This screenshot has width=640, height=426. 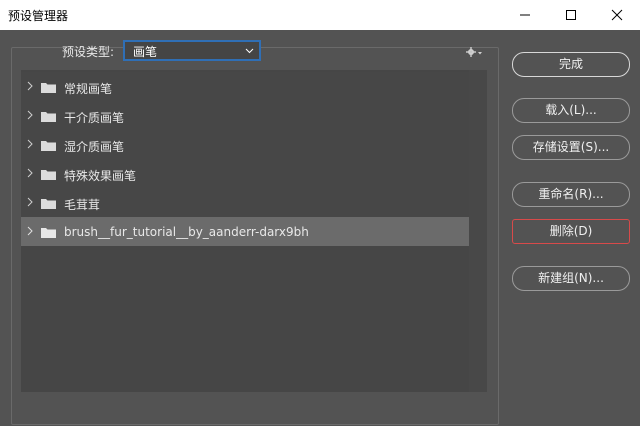 I want to click on list-item-label: 毛茸茸, so click(x=82, y=205).